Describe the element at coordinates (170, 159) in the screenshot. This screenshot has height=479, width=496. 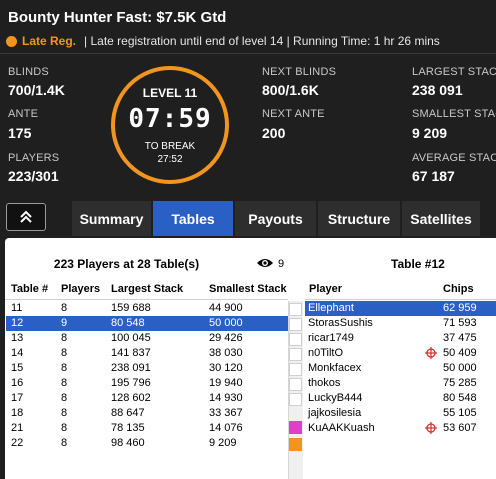
I see `to-break-time: 27:52` at that location.